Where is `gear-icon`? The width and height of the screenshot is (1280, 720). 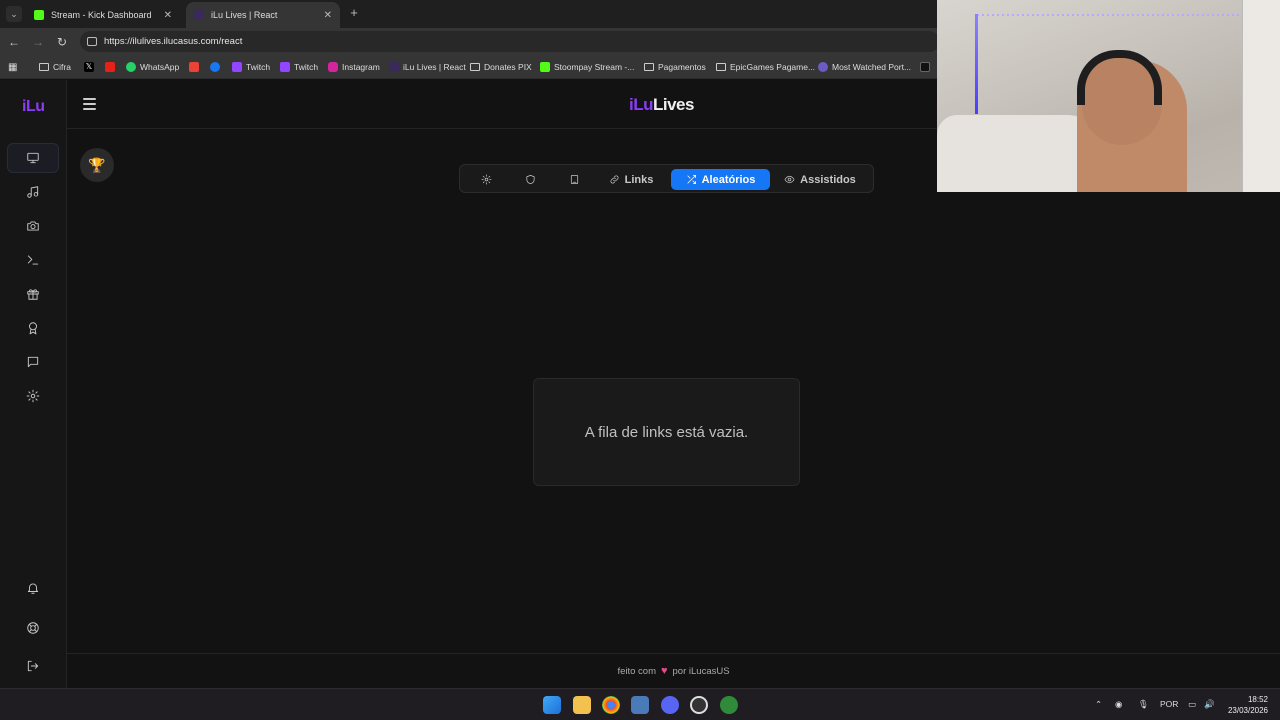 gear-icon is located at coordinates (486, 179).